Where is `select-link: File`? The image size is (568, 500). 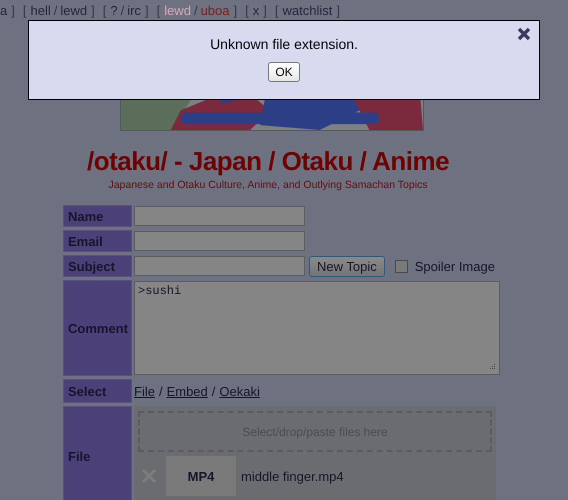
select-link: File is located at coordinates (144, 391).